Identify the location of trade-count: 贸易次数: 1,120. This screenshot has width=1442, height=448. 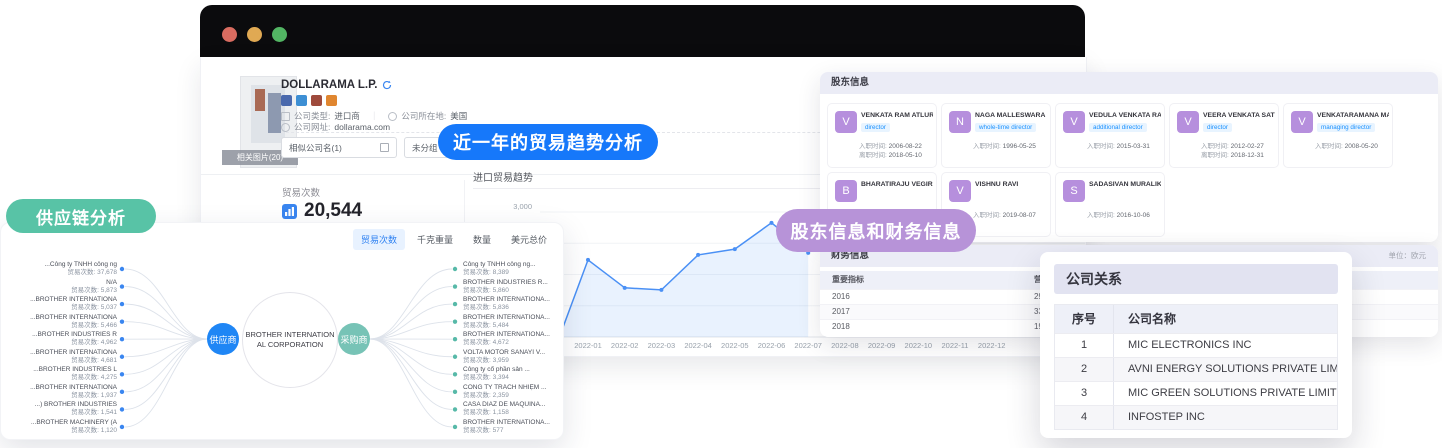
(94, 430).